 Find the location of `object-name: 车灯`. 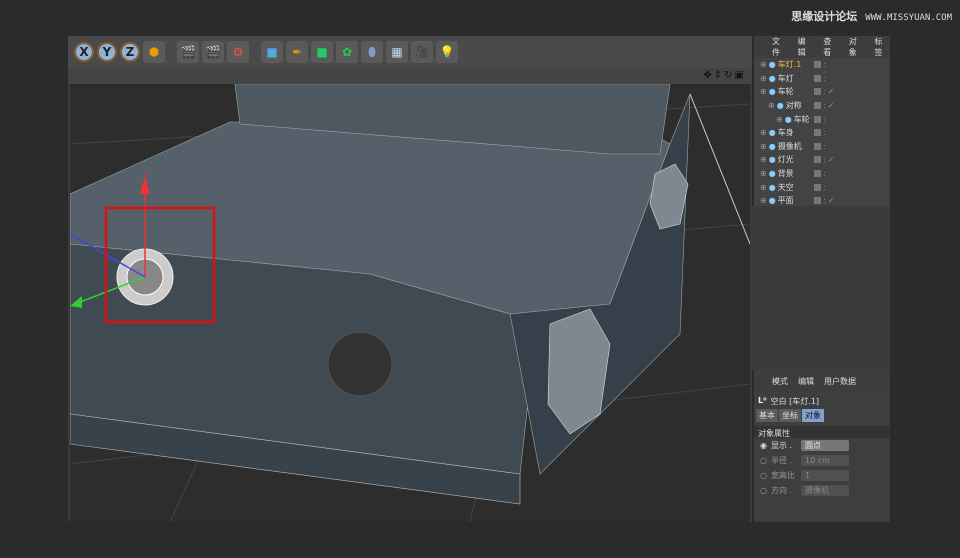

object-name: 车灯 is located at coordinates (786, 78).